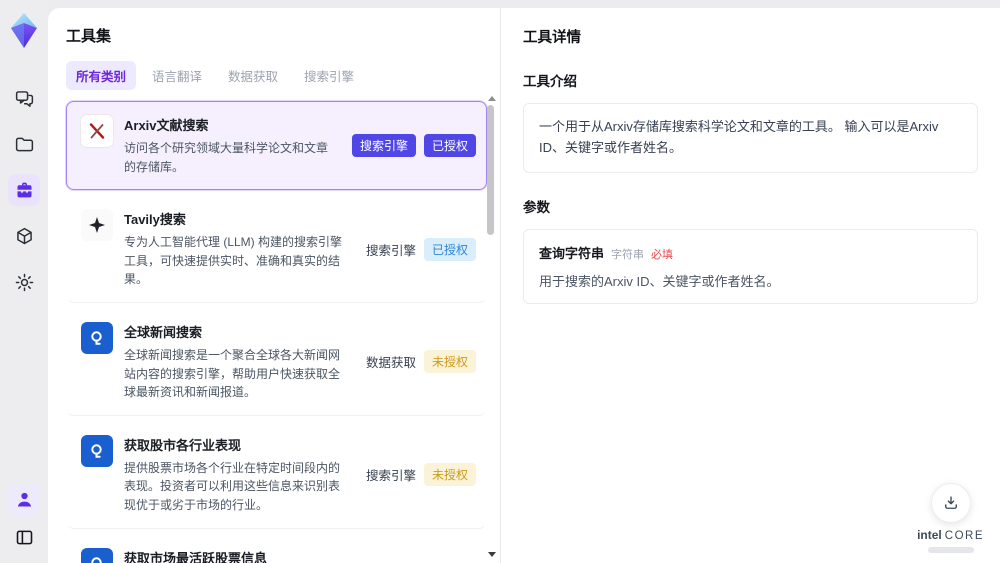 This screenshot has width=1000, height=563. Describe the element at coordinates (24, 98) in the screenshot. I see `nav-chat-icon` at that location.